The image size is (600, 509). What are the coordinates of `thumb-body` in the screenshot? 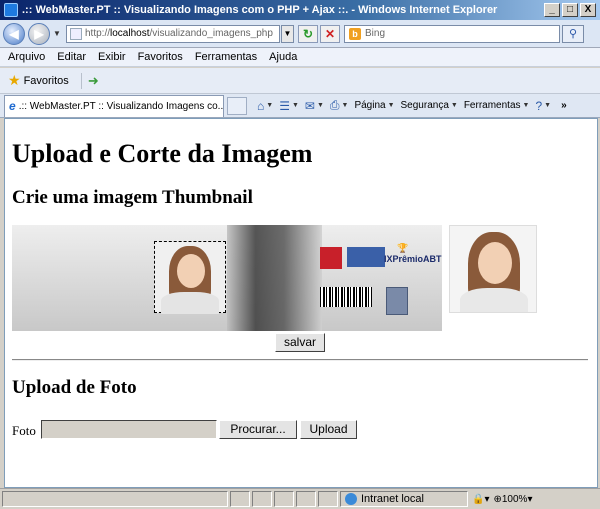 It's located at (494, 300).